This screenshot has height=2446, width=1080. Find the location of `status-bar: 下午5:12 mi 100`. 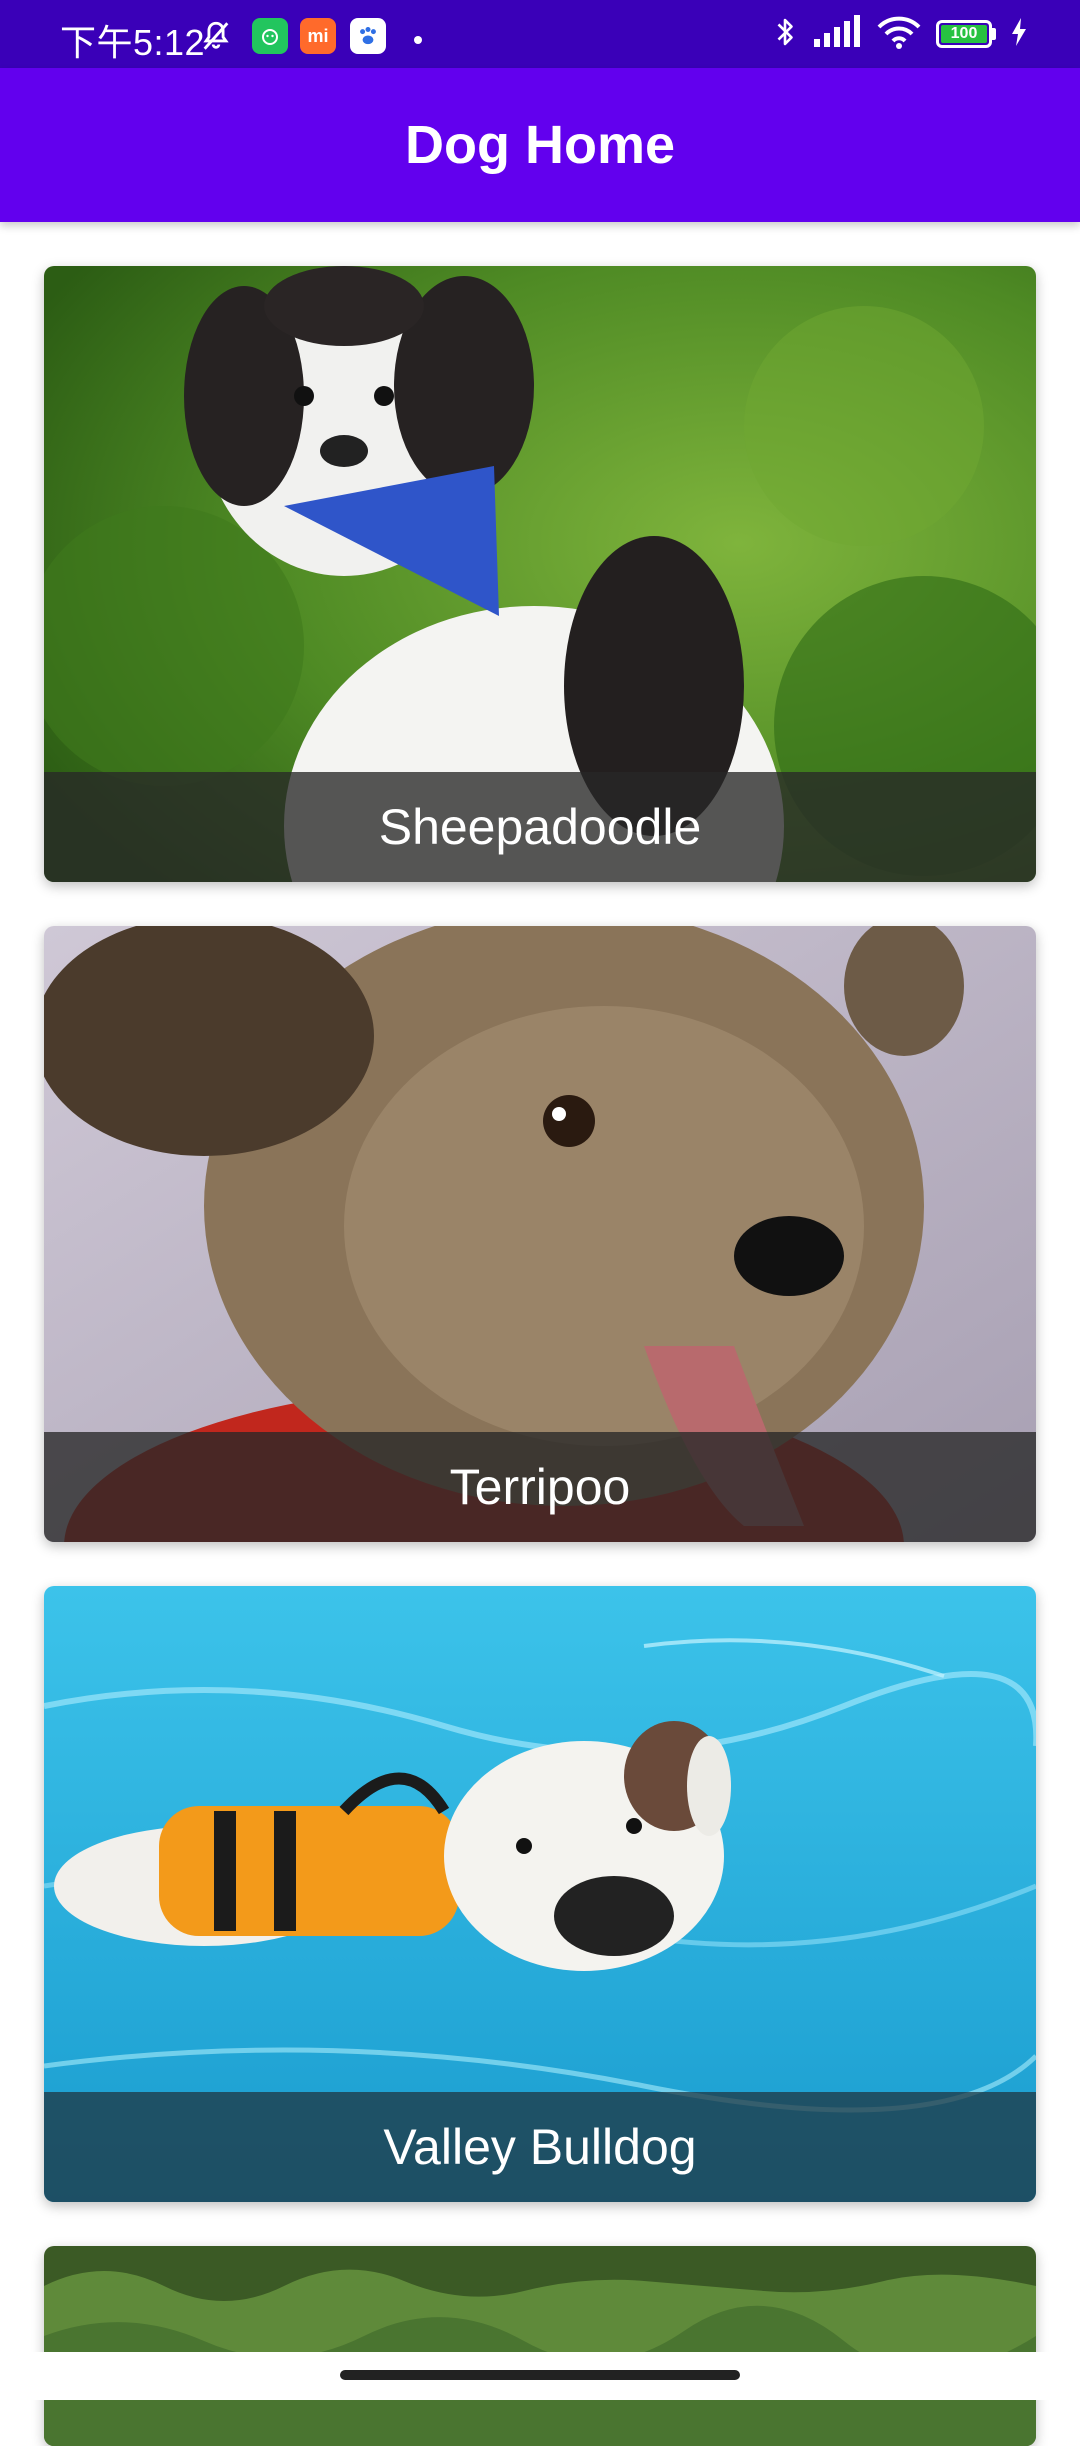

status-bar: 下午5:12 mi 100 is located at coordinates (540, 34).